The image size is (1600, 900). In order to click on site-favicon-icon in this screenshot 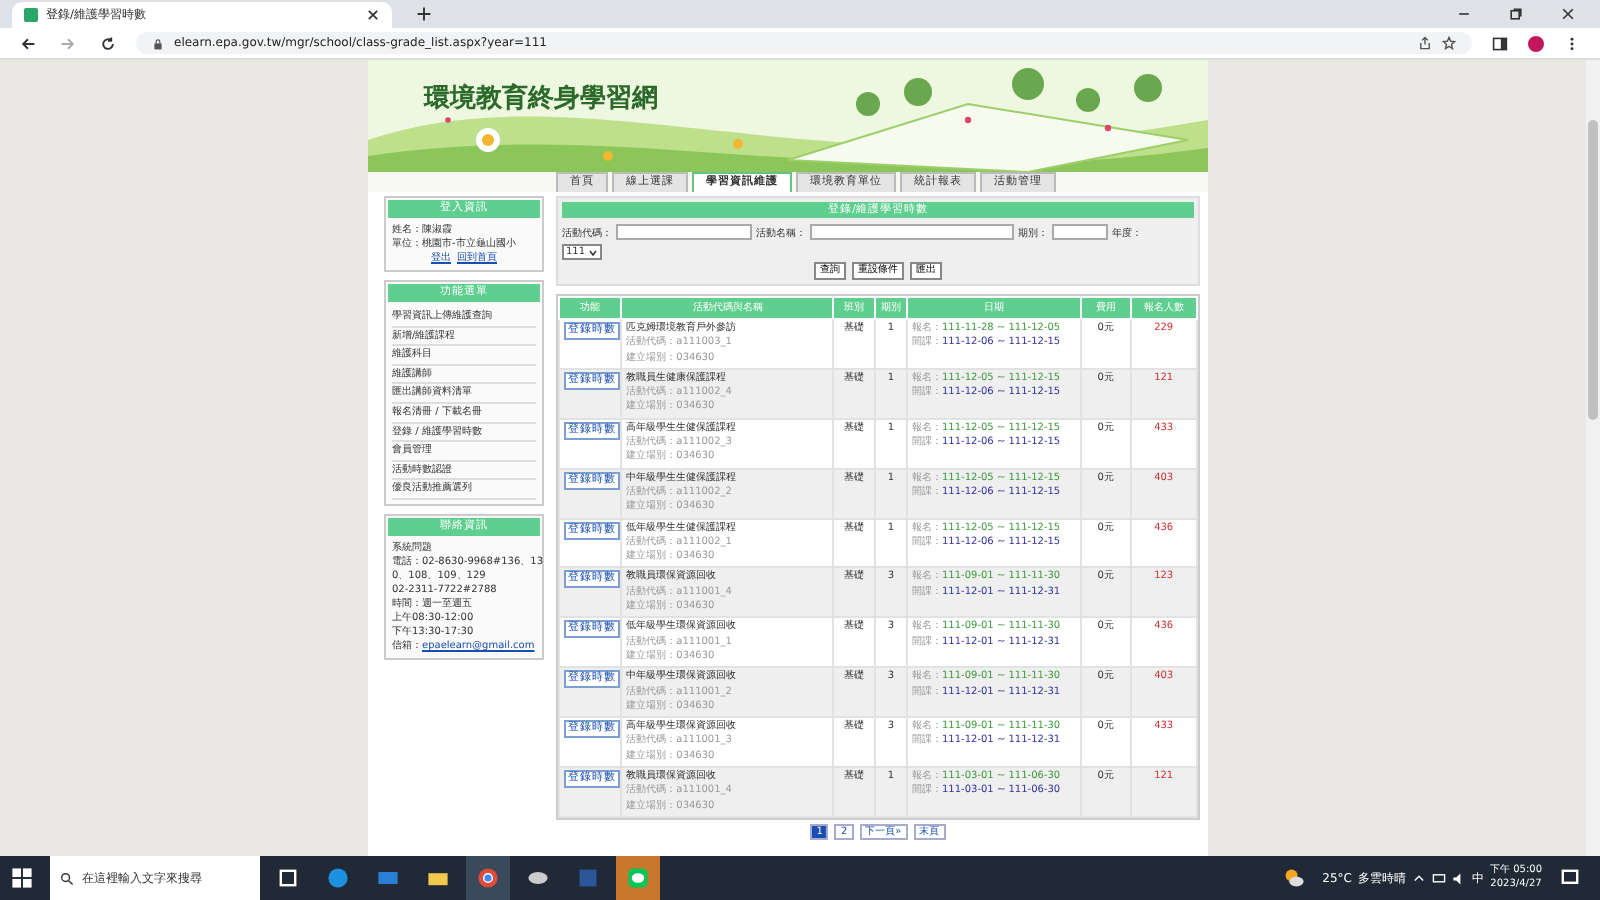, I will do `click(31, 15)`.